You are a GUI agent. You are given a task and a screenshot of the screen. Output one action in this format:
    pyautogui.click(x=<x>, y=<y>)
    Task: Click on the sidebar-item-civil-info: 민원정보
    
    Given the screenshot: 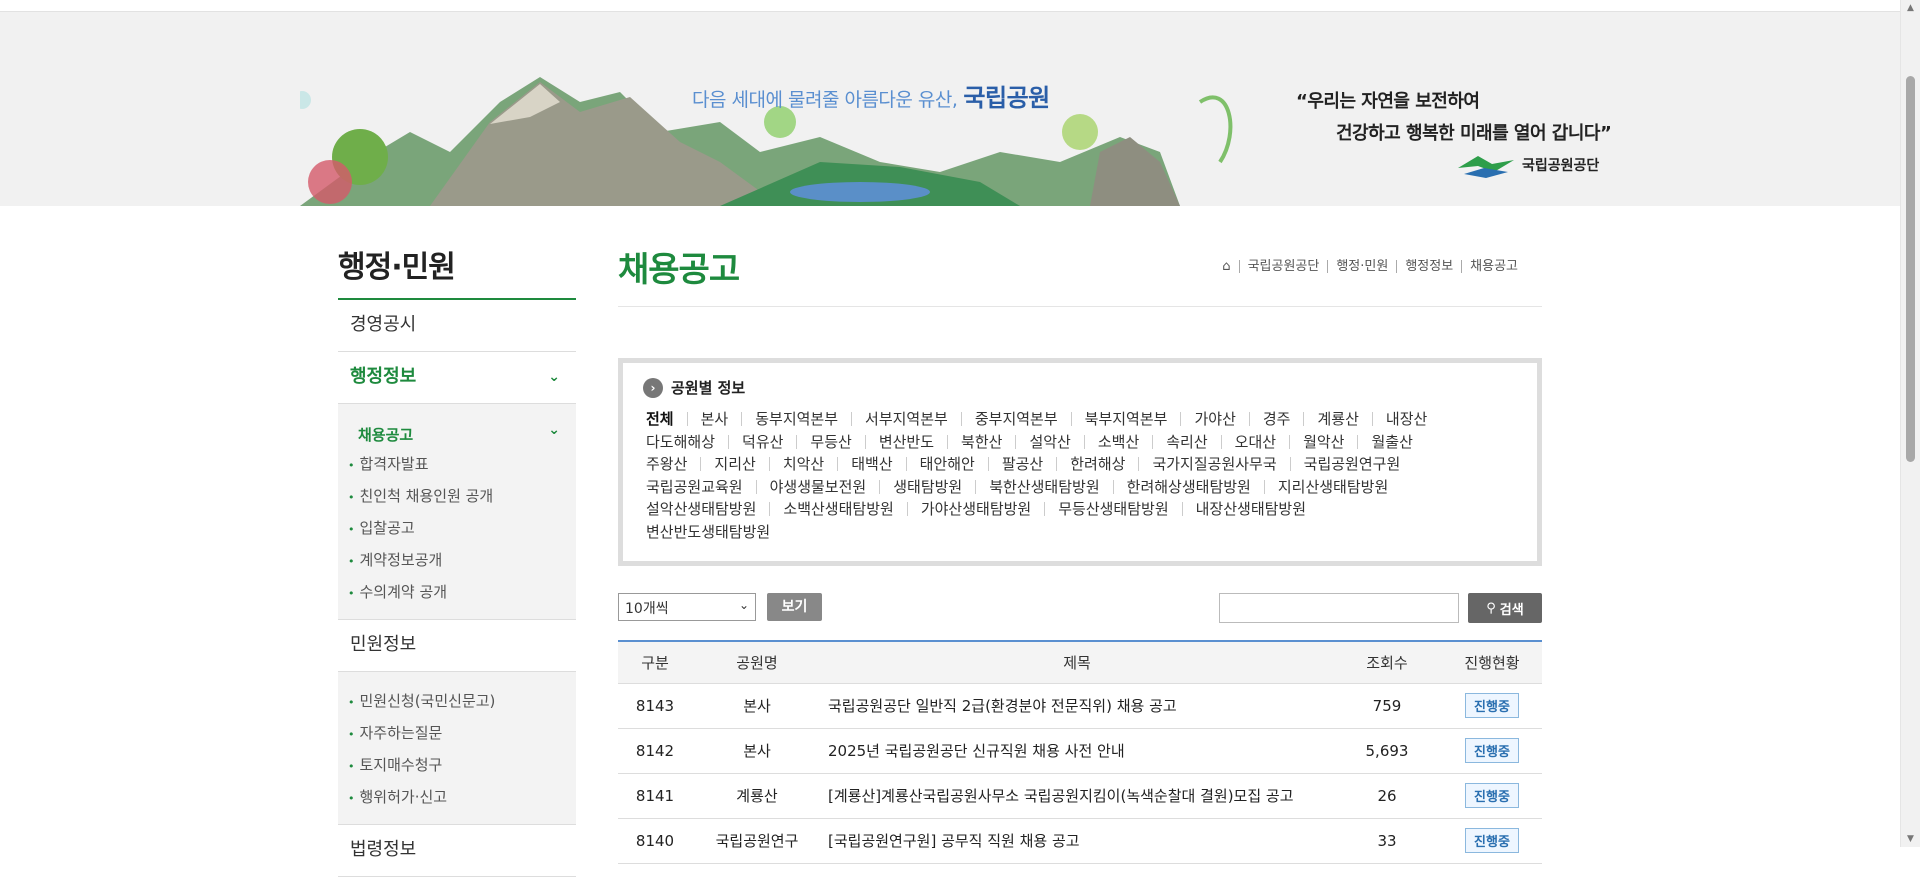 What is the action you would take?
    pyautogui.click(x=457, y=646)
    